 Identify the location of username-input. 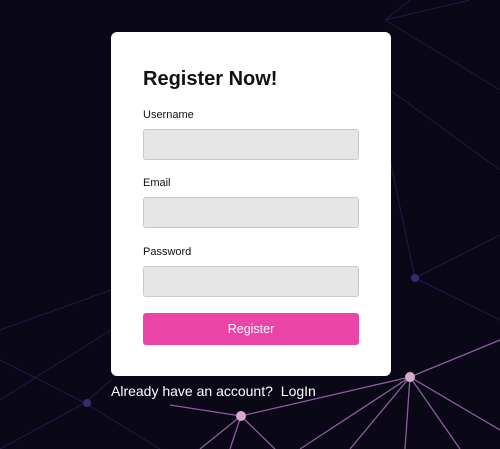
(251, 144).